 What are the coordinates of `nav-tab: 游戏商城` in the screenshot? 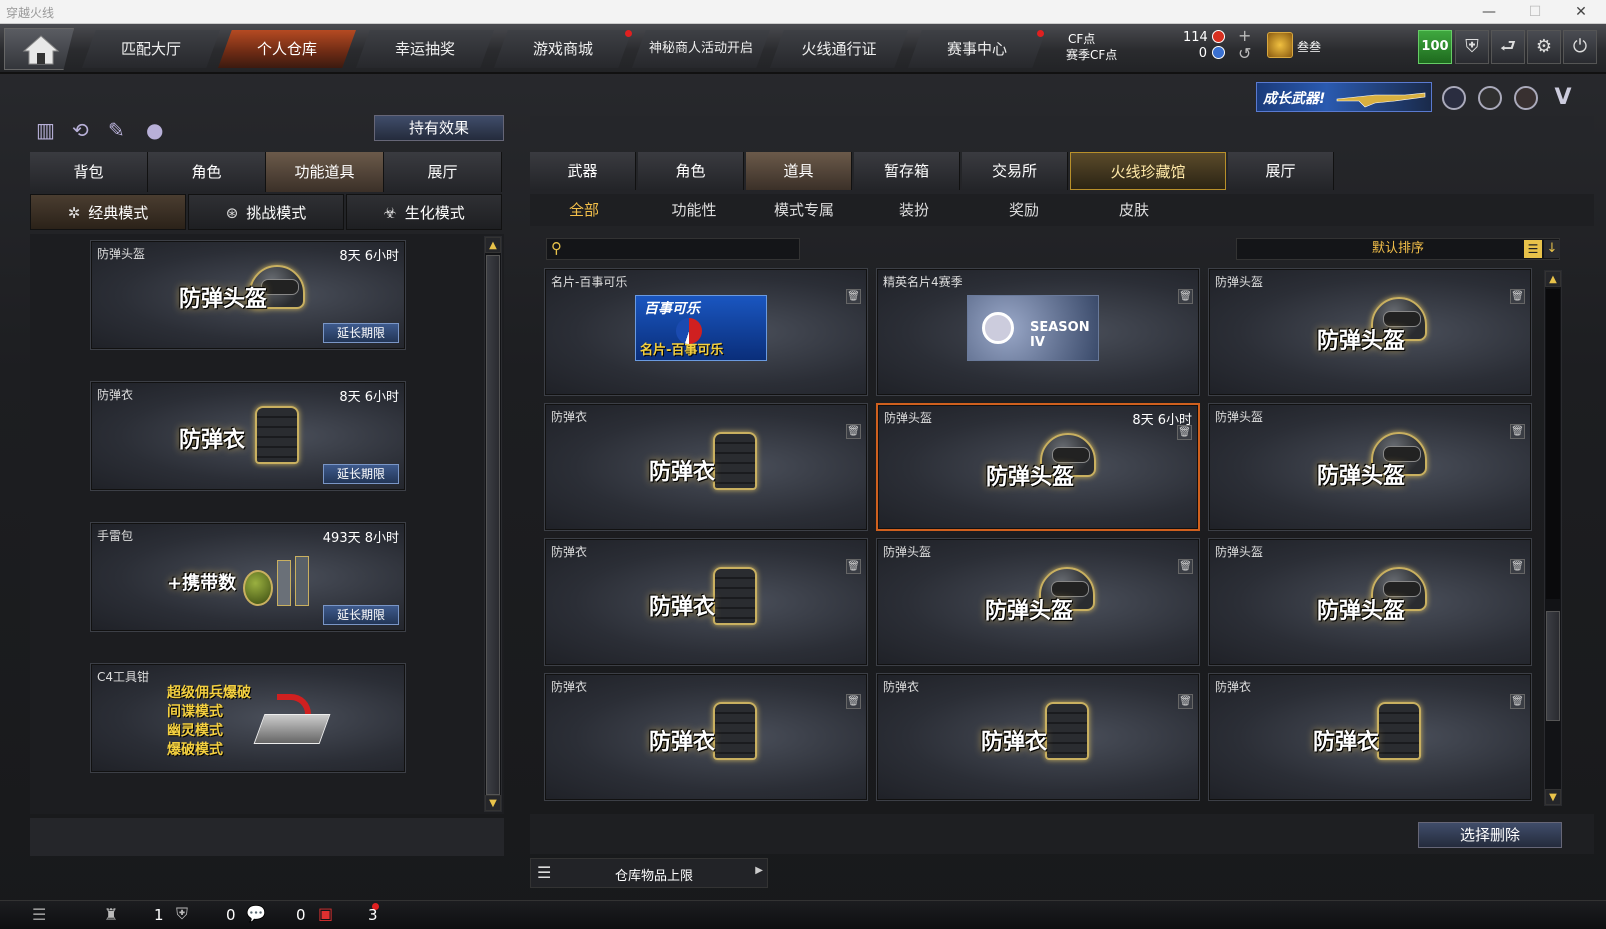 It's located at (563, 49).